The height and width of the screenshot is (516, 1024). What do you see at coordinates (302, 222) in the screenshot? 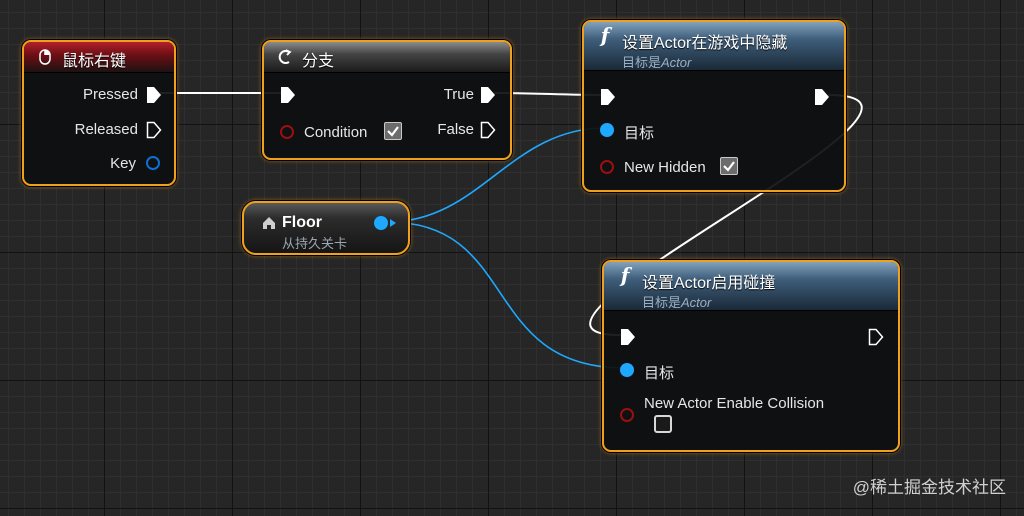
I see `floor-title: Floor` at bounding box center [302, 222].